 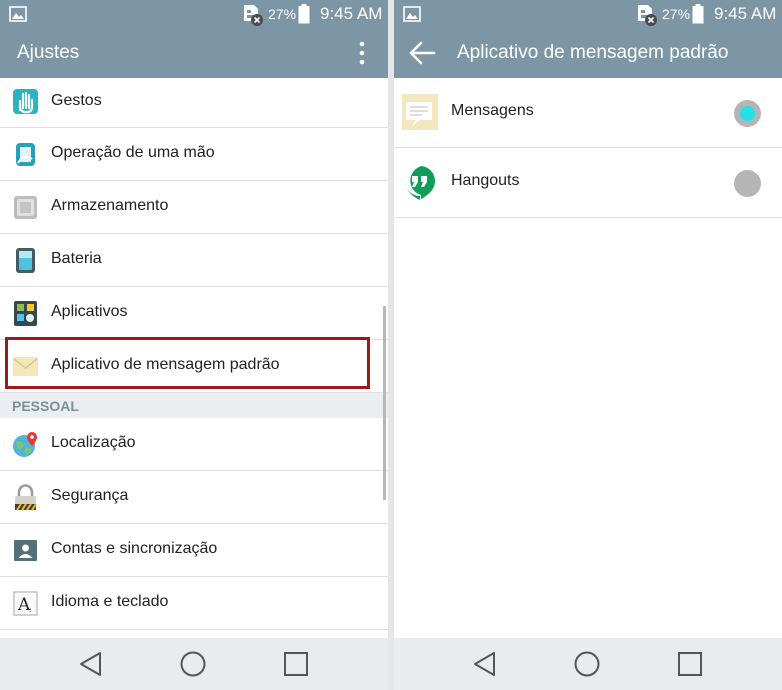 I want to click on language-icon: A :, so click(x=25, y=603).